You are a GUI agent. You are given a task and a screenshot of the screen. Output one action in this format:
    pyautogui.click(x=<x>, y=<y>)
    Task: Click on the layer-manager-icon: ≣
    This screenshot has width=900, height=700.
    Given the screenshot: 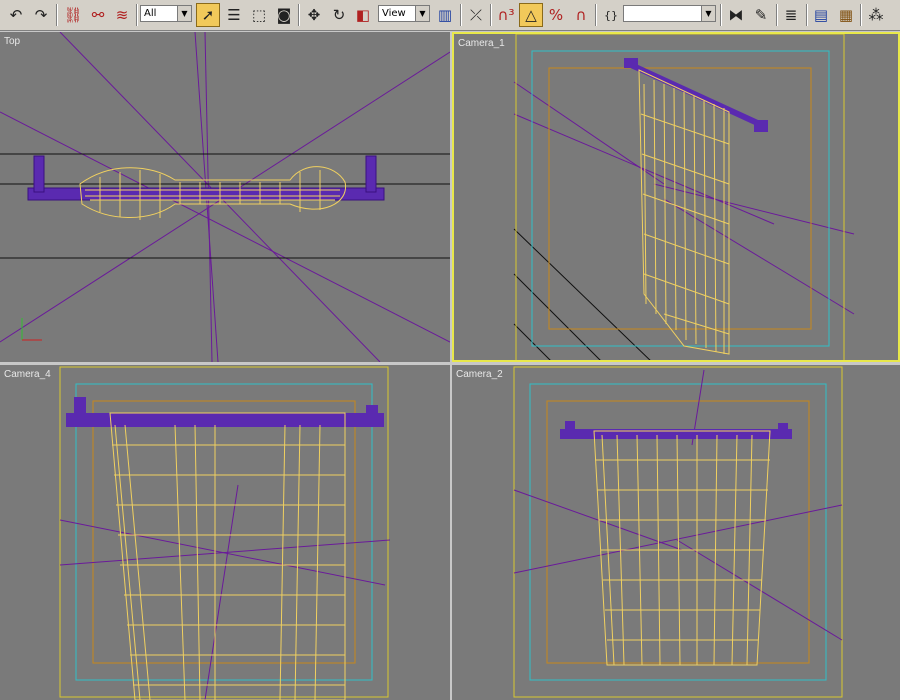 What is the action you would take?
    pyautogui.click(x=791, y=15)
    